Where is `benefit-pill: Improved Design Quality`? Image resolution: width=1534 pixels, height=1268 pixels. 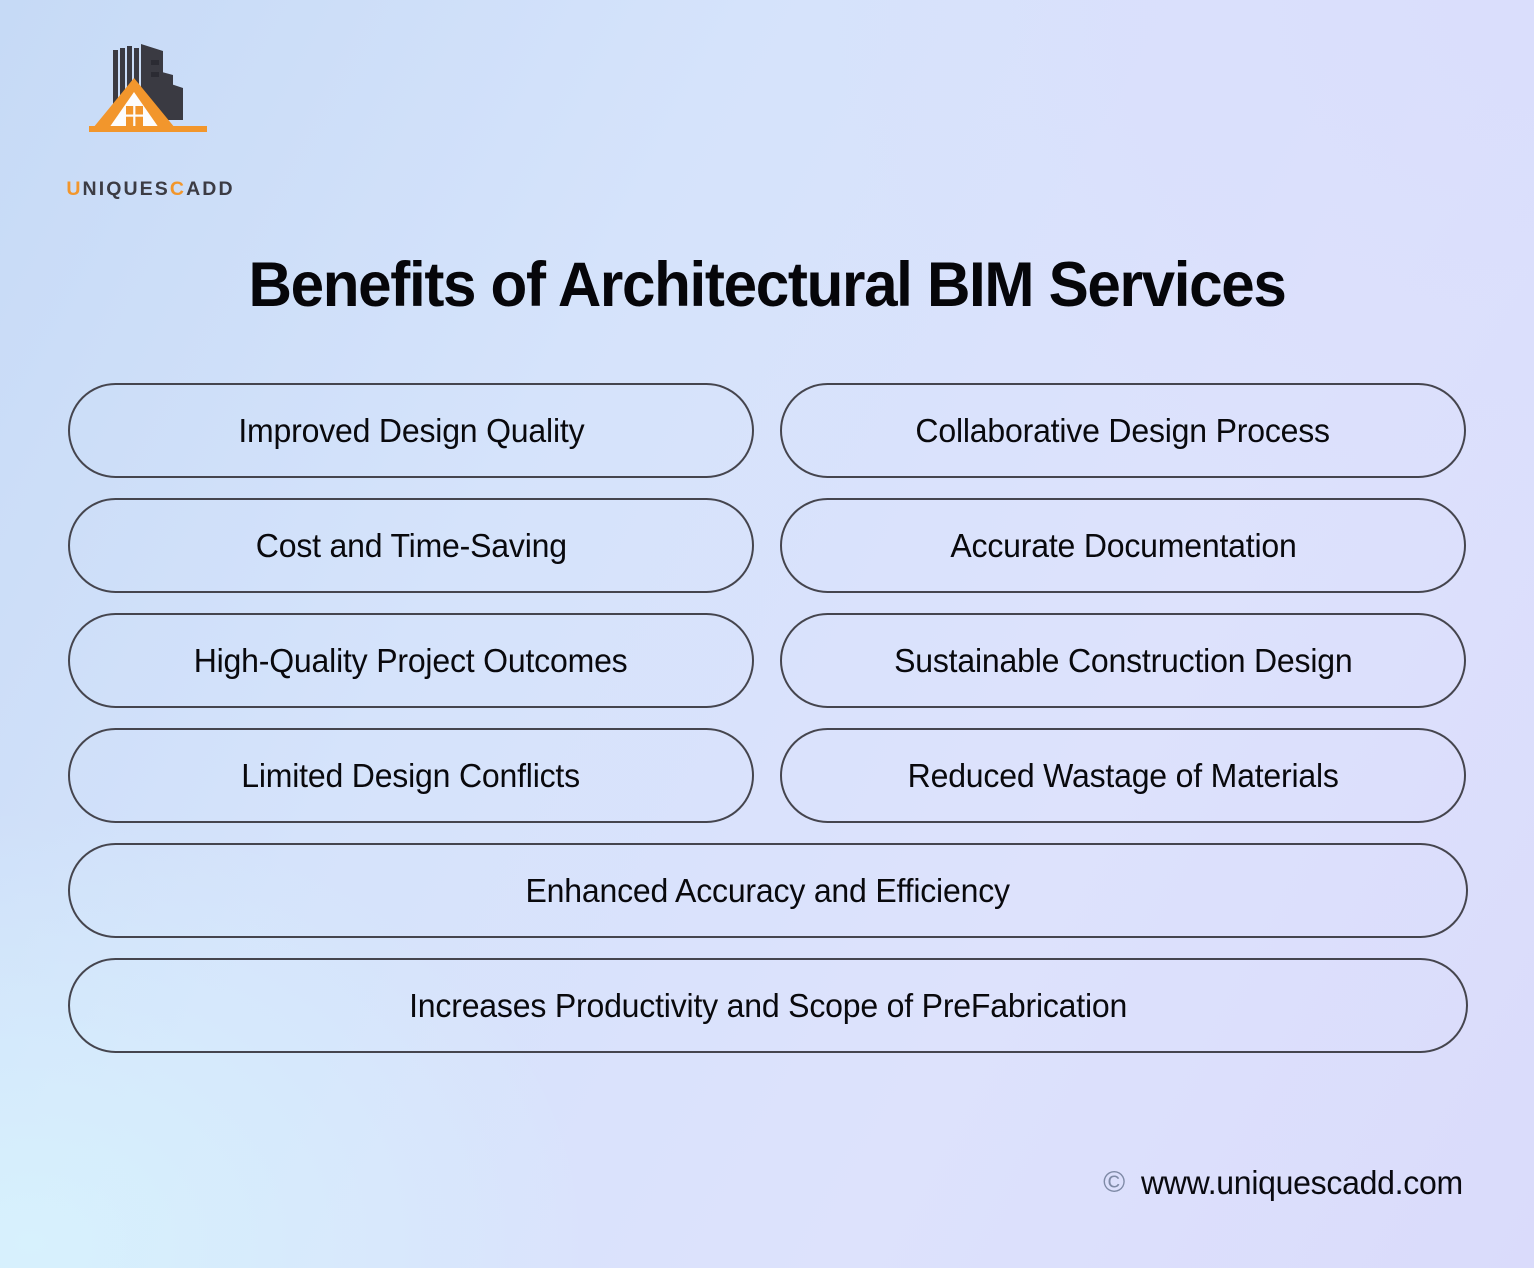
benefit-pill: Improved Design Quality is located at coordinates (411, 430).